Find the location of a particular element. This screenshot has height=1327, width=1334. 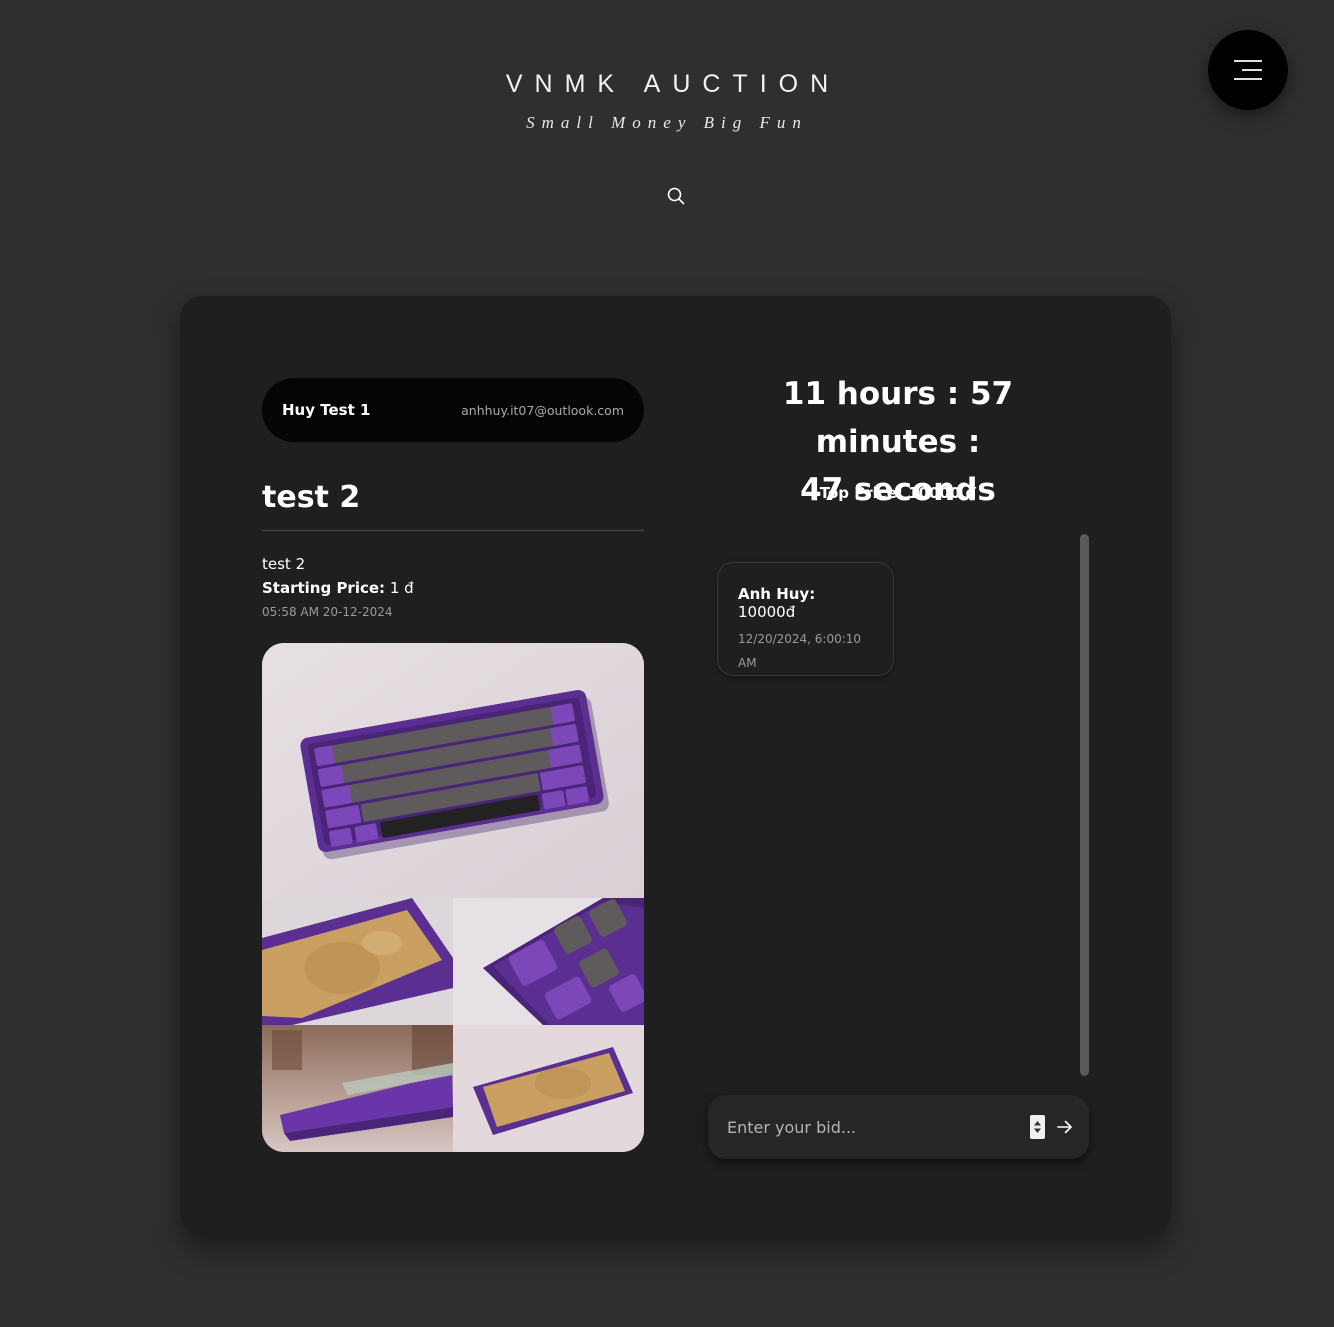

starting-price: Starting Price: 1 đ is located at coordinates (338, 588).